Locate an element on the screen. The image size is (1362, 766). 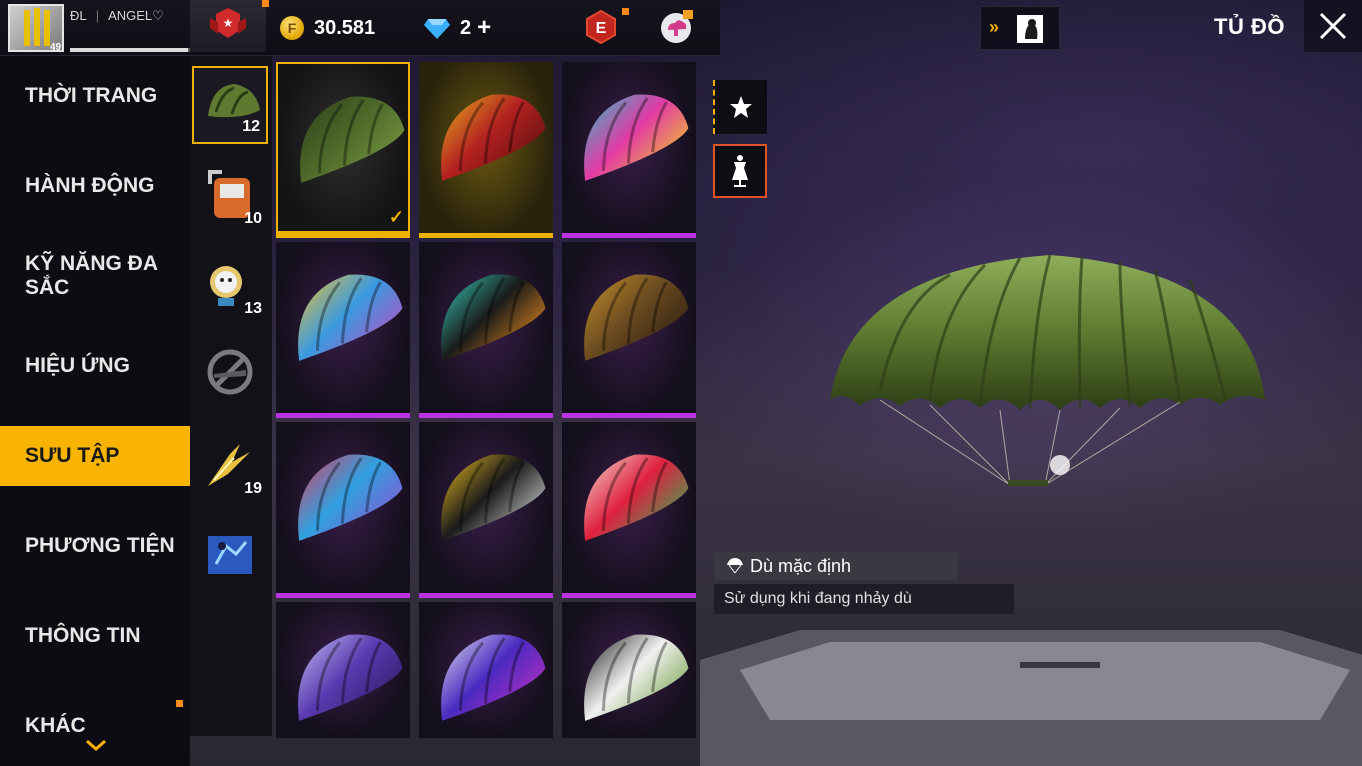
menu-item-effects: HIỆU ỨNG is located at coordinates (95, 366).